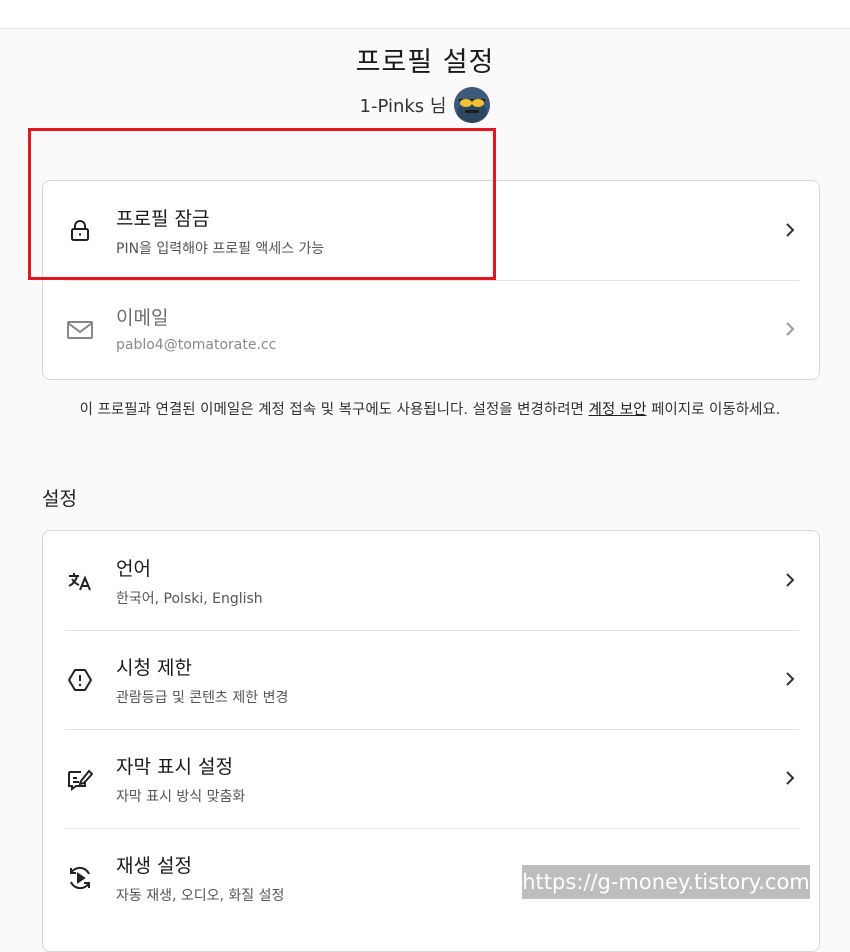 This screenshot has height=952, width=850. What do you see at coordinates (425, 62) in the screenshot?
I see `page-title: 프로필 설정` at bounding box center [425, 62].